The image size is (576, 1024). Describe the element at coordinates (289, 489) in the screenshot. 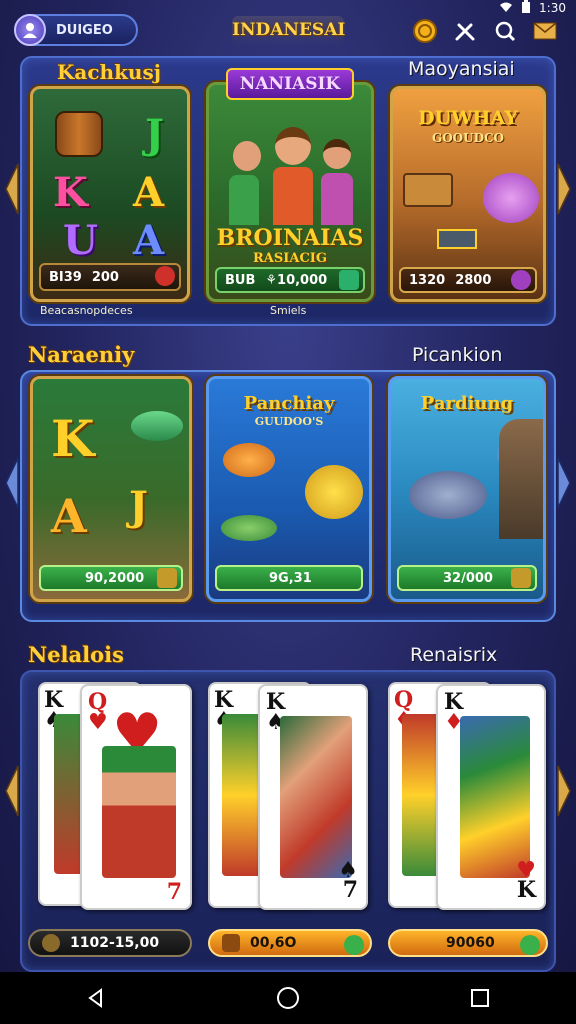

I see `game-card-panchiay: Panchiay GUUDOO'S 9G,31` at that location.